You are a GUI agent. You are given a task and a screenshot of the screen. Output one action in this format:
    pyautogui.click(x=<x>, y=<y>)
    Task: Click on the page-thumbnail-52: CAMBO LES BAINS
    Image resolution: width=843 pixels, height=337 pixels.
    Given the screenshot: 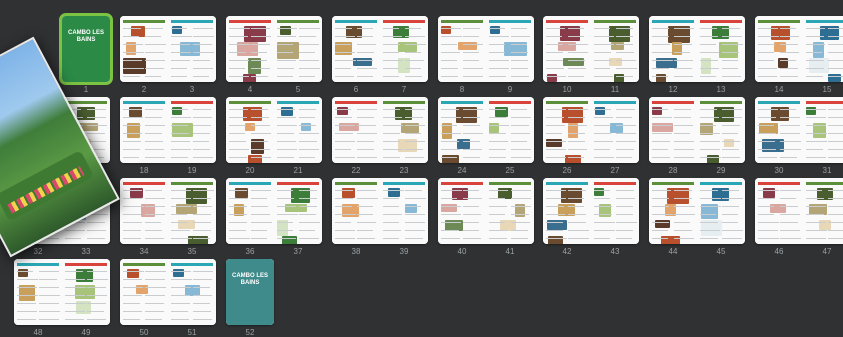 What is the action you would take?
    pyautogui.click(x=250, y=292)
    